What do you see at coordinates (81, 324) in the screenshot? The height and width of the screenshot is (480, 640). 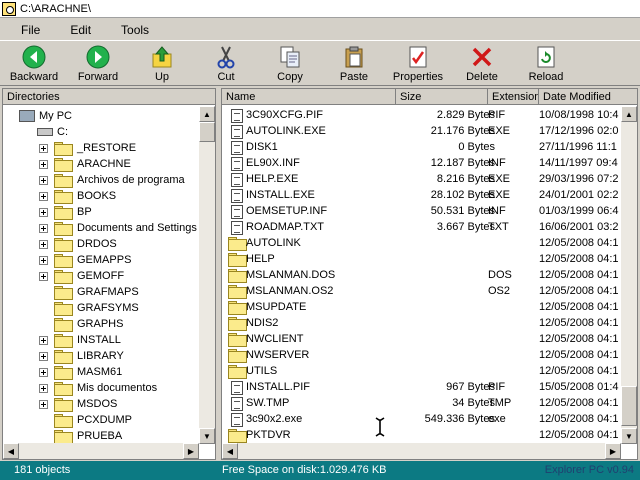 I see `tree-item-folder: GRAPHS` at bounding box center [81, 324].